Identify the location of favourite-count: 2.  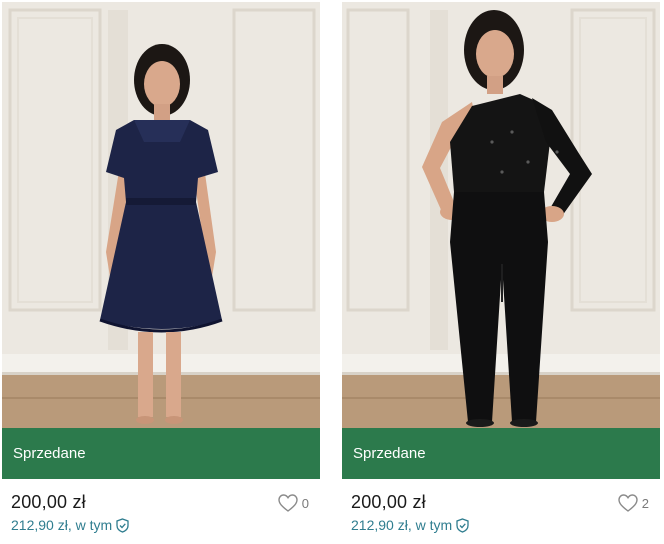
(645, 503).